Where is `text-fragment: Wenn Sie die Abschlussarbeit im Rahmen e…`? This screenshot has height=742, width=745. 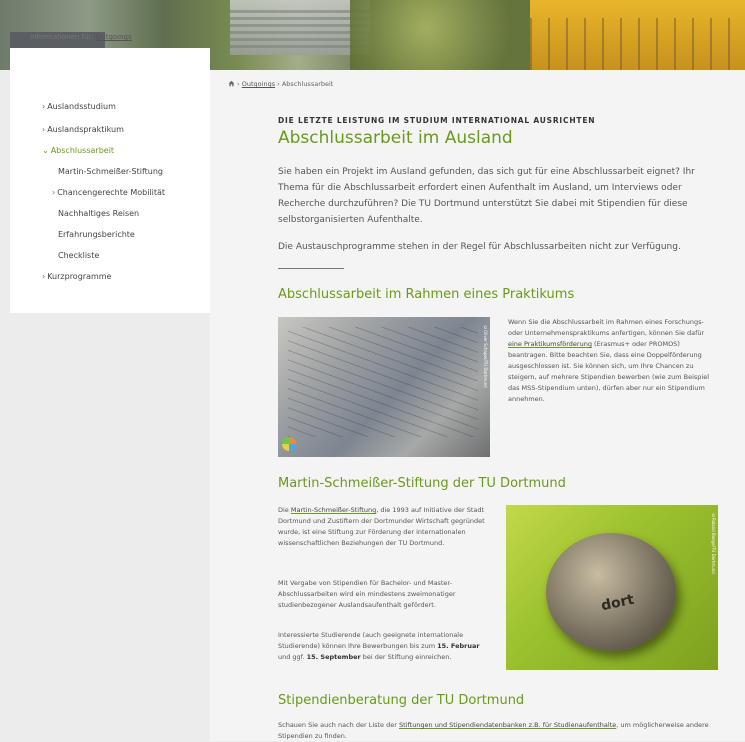 text-fragment: Wenn Sie die Abschlussarbeit im Rahmen e… is located at coordinates (606, 327).